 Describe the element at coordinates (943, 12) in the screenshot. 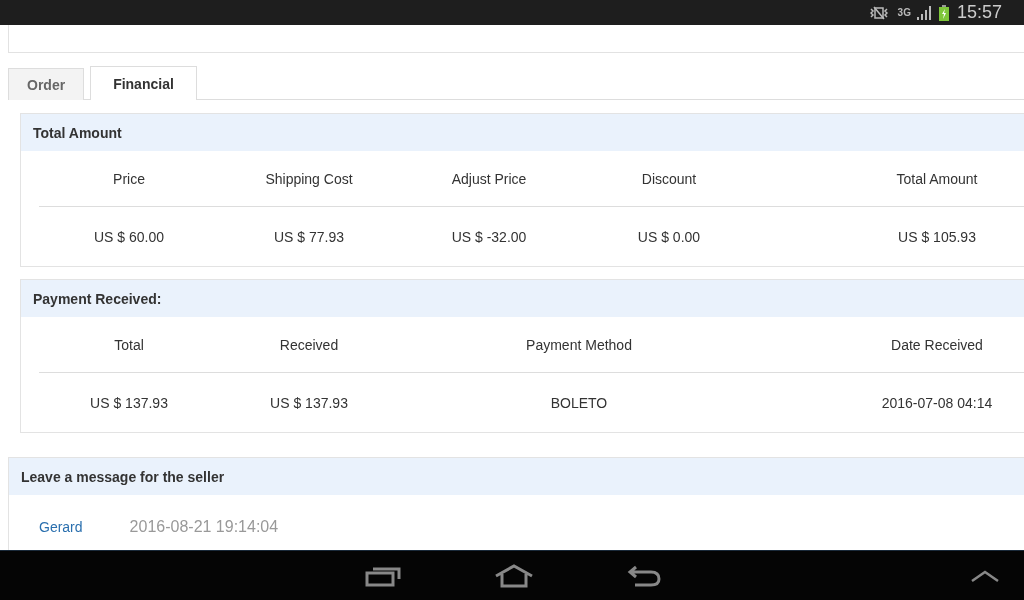

I see `battery-icon` at that location.